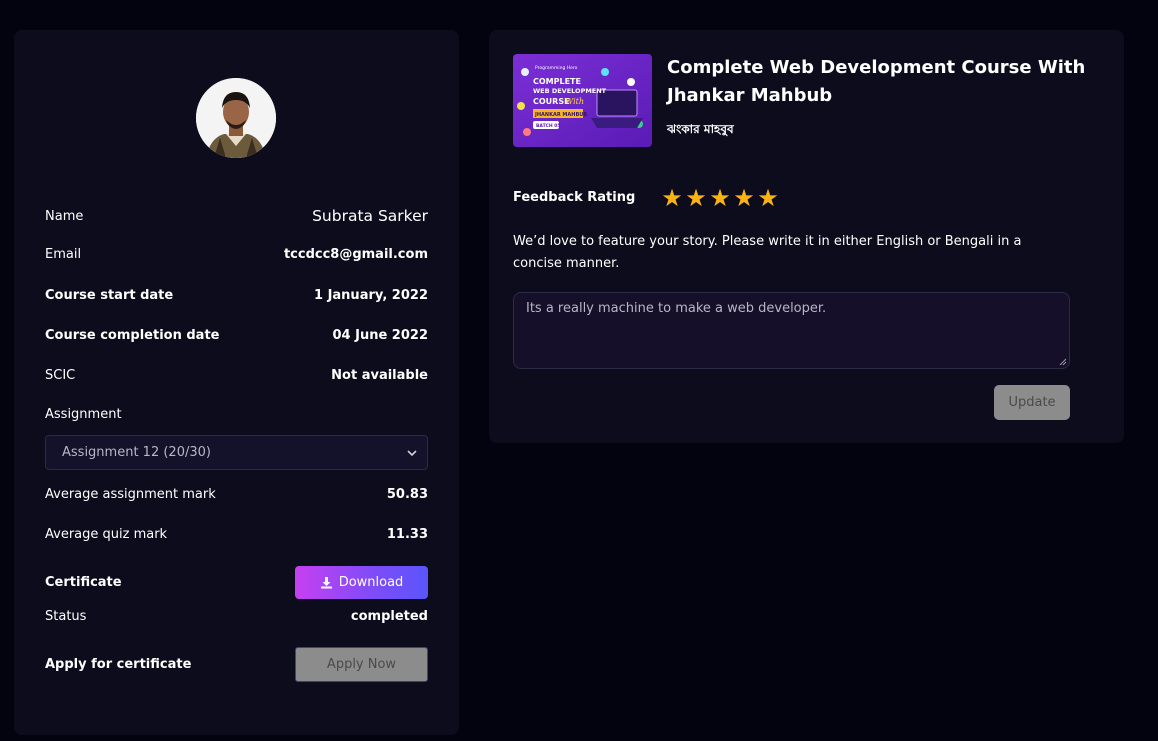 This screenshot has width=1158, height=741. What do you see at coordinates (355, 254) in the screenshot?
I see `email-value: tccdcc8@gmail.com` at bounding box center [355, 254].